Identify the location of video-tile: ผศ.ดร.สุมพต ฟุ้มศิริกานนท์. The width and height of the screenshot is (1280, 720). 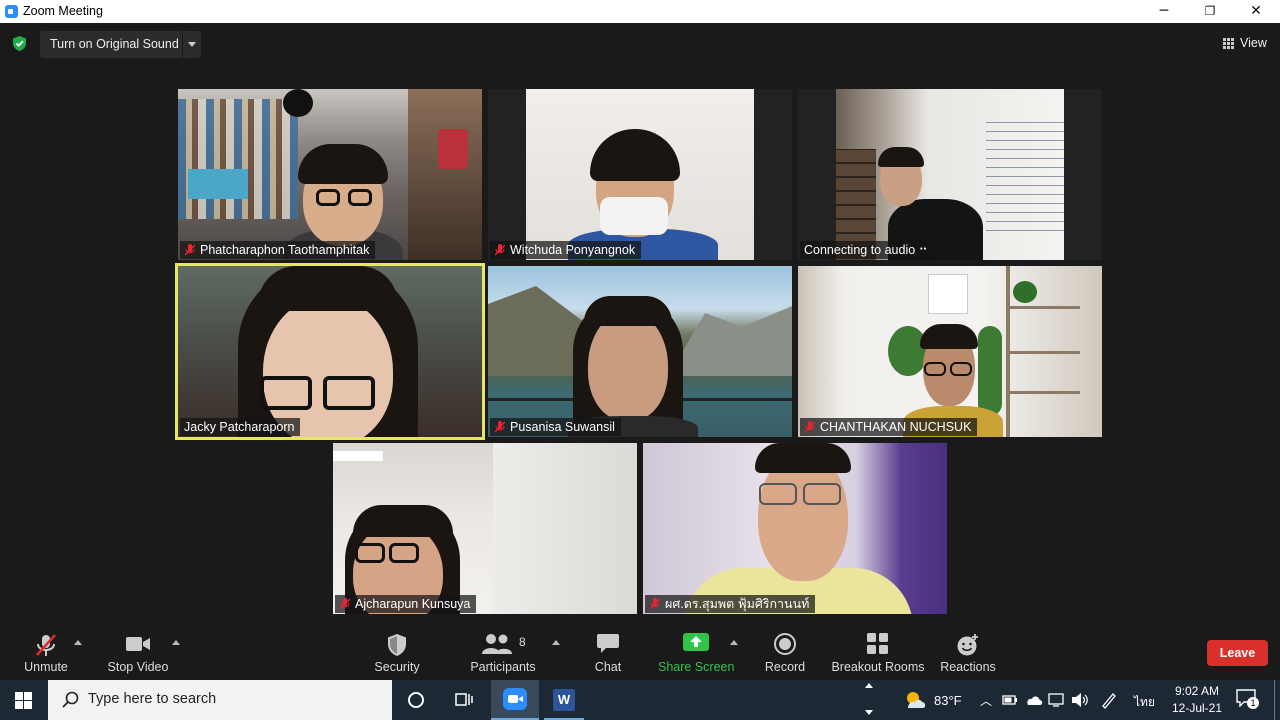
(795, 528).